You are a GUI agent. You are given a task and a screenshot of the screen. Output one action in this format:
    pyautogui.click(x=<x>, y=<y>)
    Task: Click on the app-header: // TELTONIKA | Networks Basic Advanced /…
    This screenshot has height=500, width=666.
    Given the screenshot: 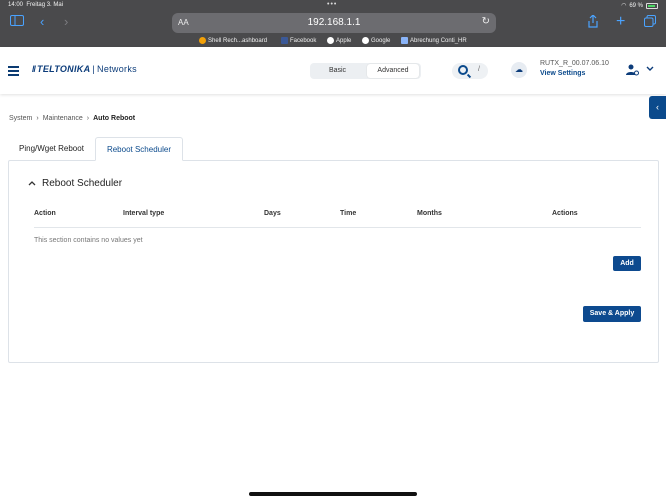 What is the action you would take?
    pyautogui.click(x=333, y=70)
    